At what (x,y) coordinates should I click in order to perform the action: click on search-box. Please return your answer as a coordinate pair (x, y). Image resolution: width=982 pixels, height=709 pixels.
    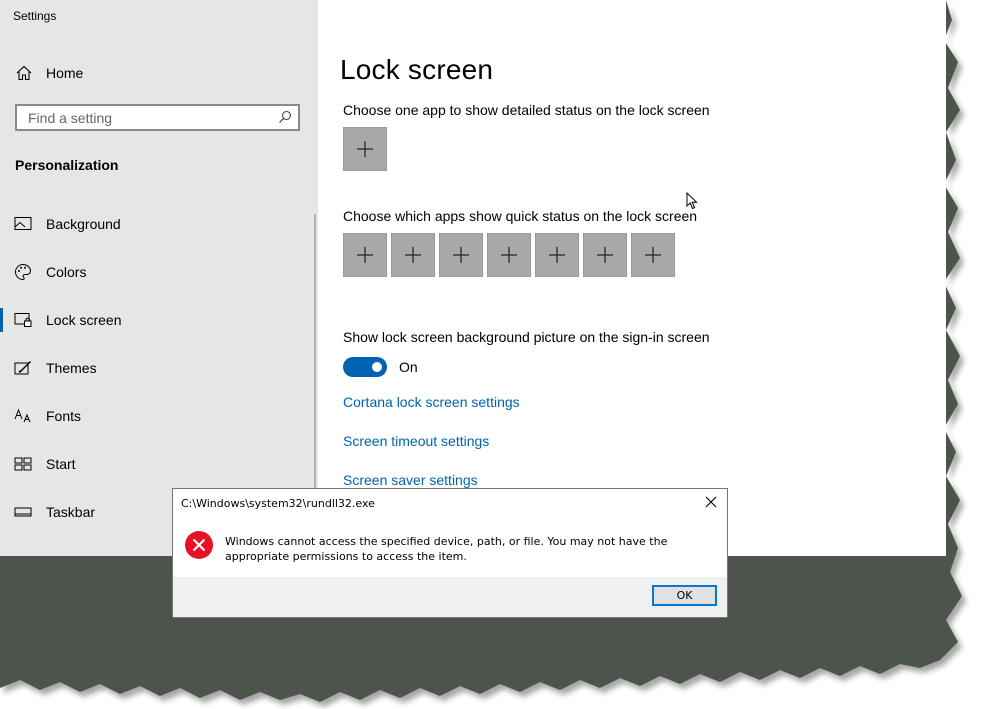
    Looking at the image, I should click on (157, 117).